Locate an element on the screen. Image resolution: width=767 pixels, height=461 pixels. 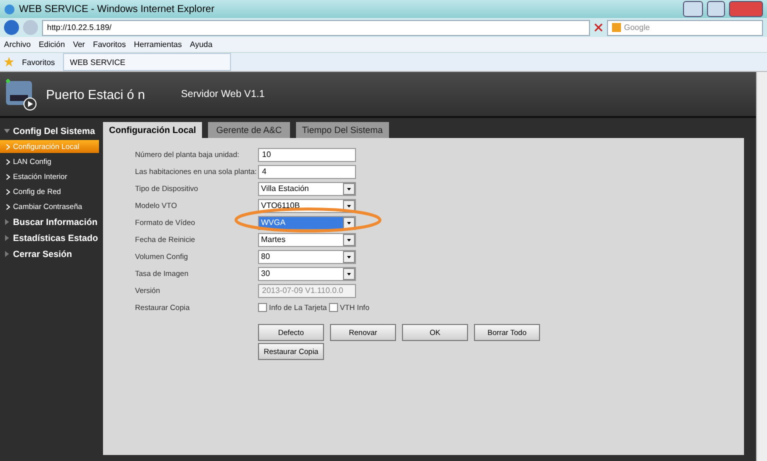
input-field: 2013-07-09 V1.110.0.0 is located at coordinates (307, 291).